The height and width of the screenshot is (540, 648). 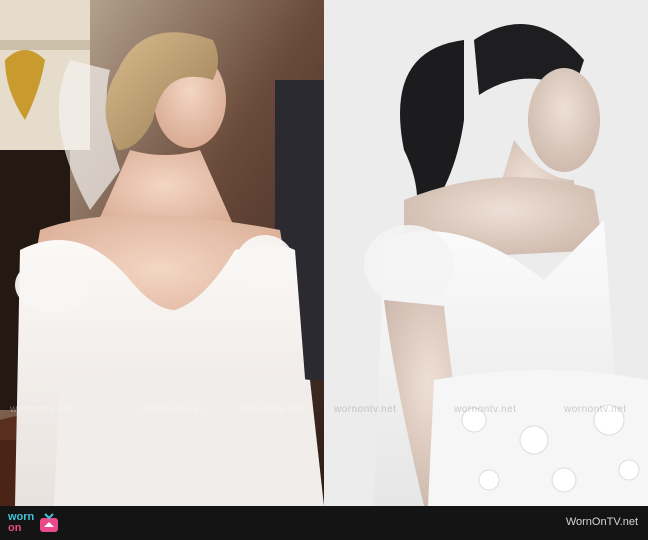 I want to click on wornontv-logo: worn on, so click(x=34, y=523).